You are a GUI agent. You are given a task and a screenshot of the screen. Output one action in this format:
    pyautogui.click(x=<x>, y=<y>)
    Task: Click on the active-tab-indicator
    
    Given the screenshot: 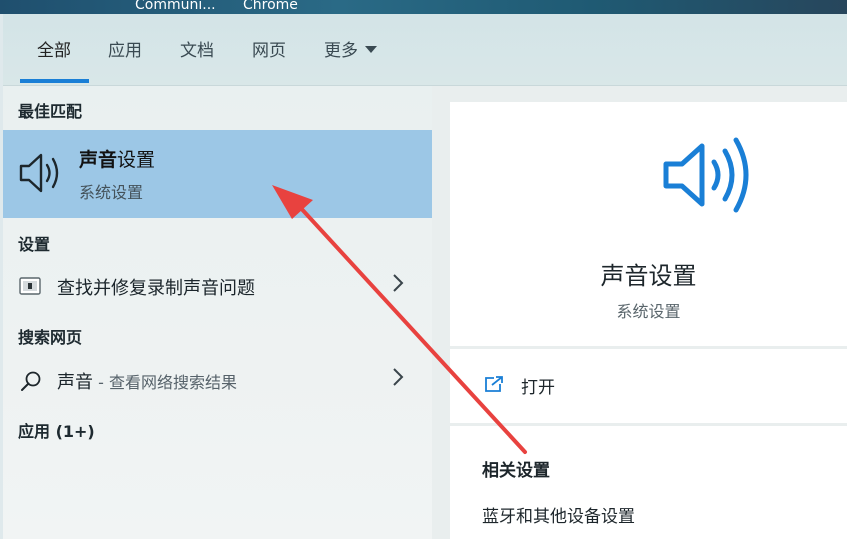 What is the action you would take?
    pyautogui.click(x=54, y=81)
    